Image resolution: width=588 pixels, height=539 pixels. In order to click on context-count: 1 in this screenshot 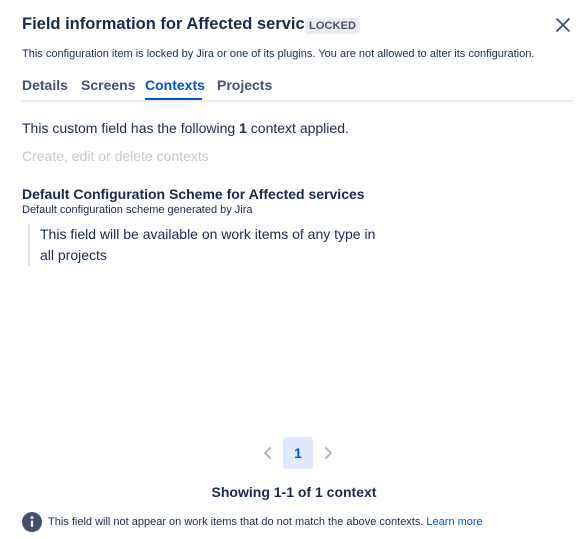, I will do `click(243, 128)`.